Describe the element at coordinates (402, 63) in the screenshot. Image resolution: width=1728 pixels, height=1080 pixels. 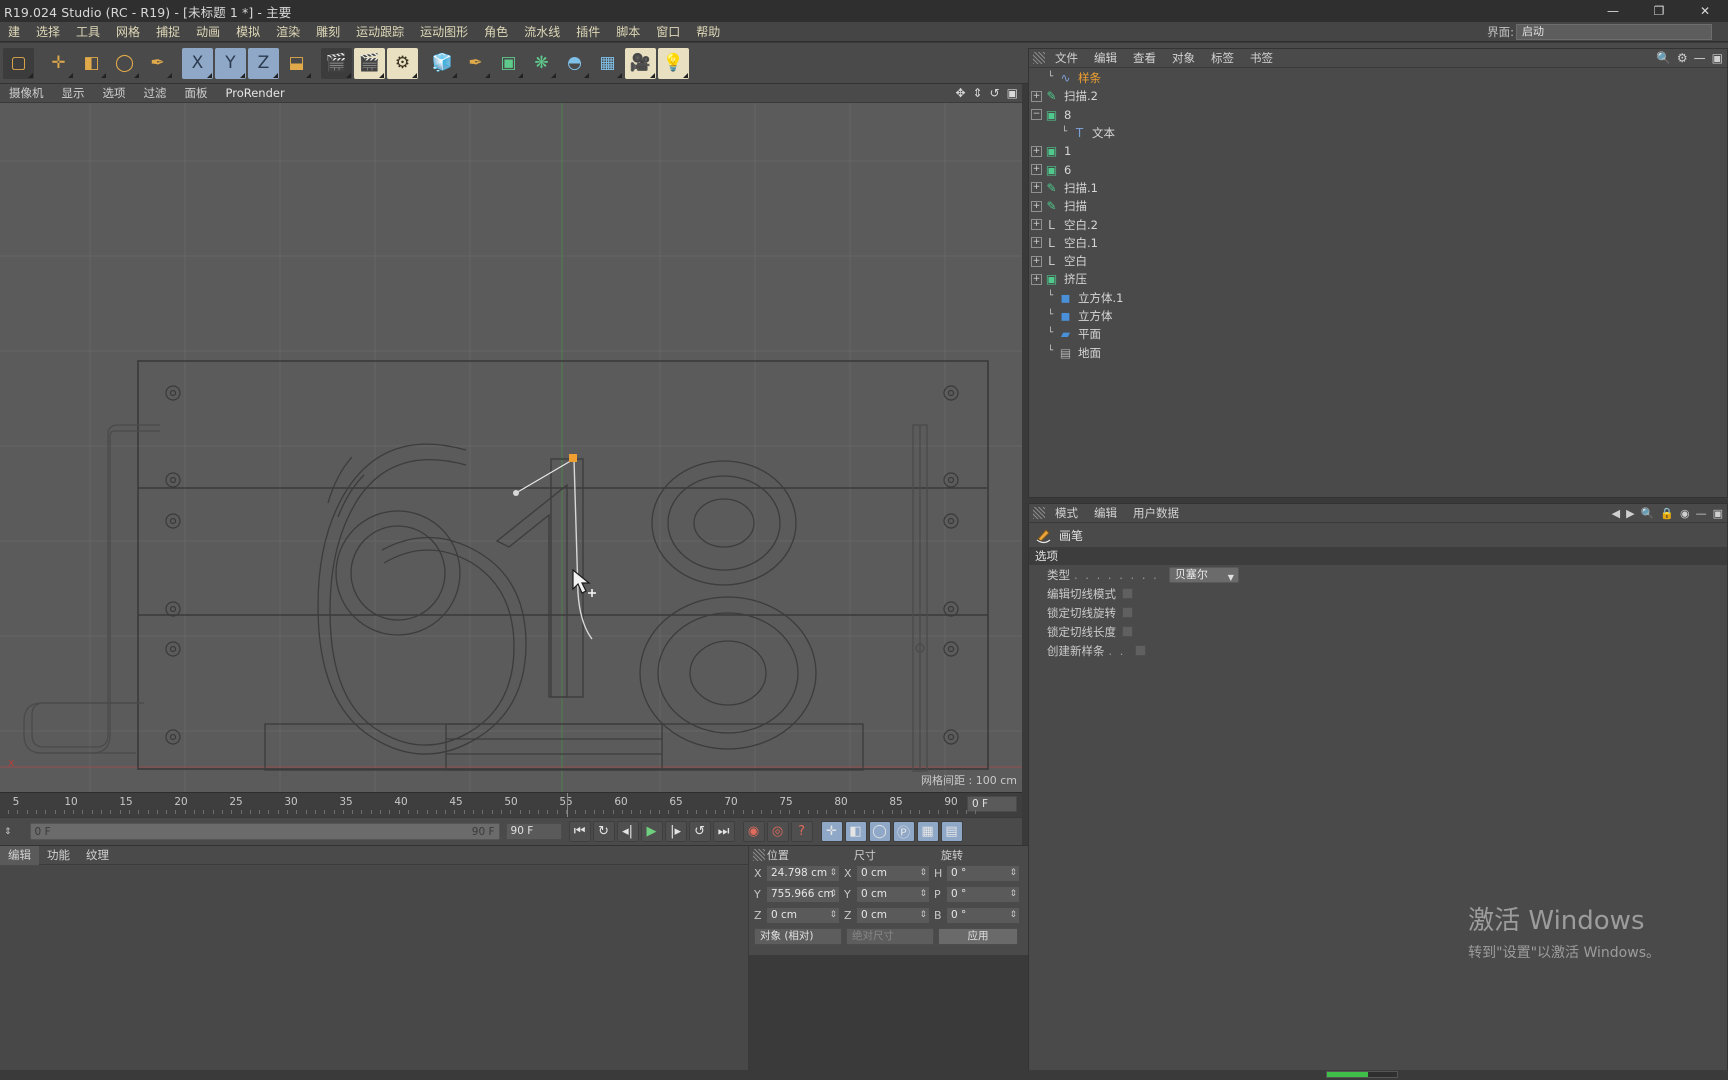
I see `render-settings-icon: ⚙` at that location.